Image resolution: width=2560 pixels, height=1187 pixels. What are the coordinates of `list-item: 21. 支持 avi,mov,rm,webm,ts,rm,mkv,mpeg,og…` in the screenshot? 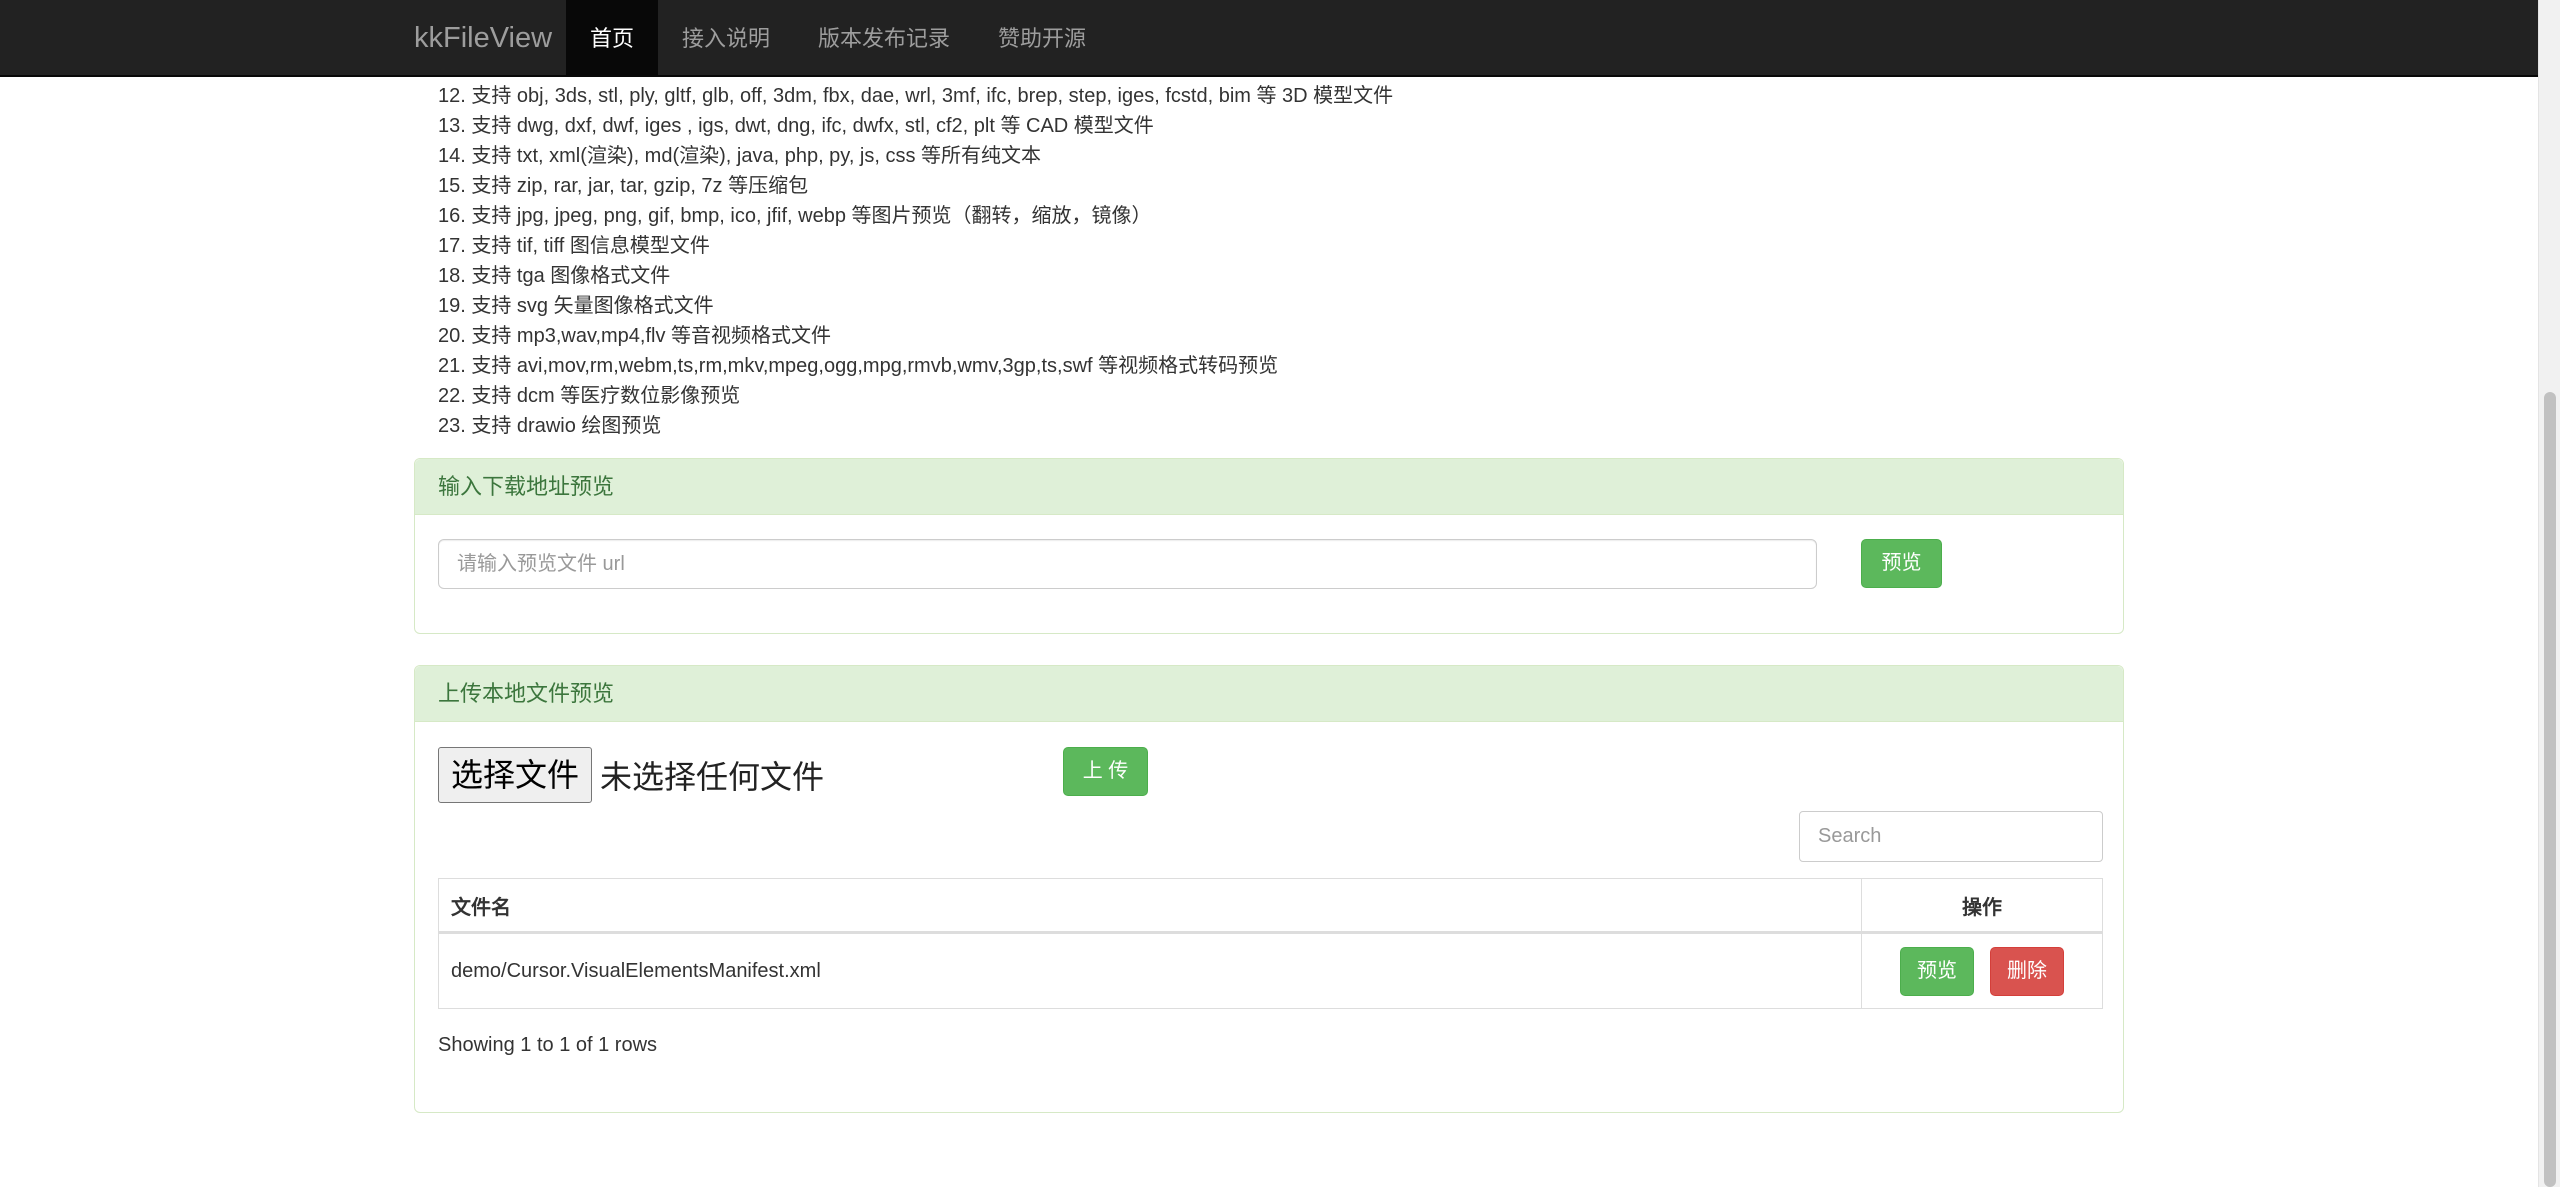 It's located at (858, 366).